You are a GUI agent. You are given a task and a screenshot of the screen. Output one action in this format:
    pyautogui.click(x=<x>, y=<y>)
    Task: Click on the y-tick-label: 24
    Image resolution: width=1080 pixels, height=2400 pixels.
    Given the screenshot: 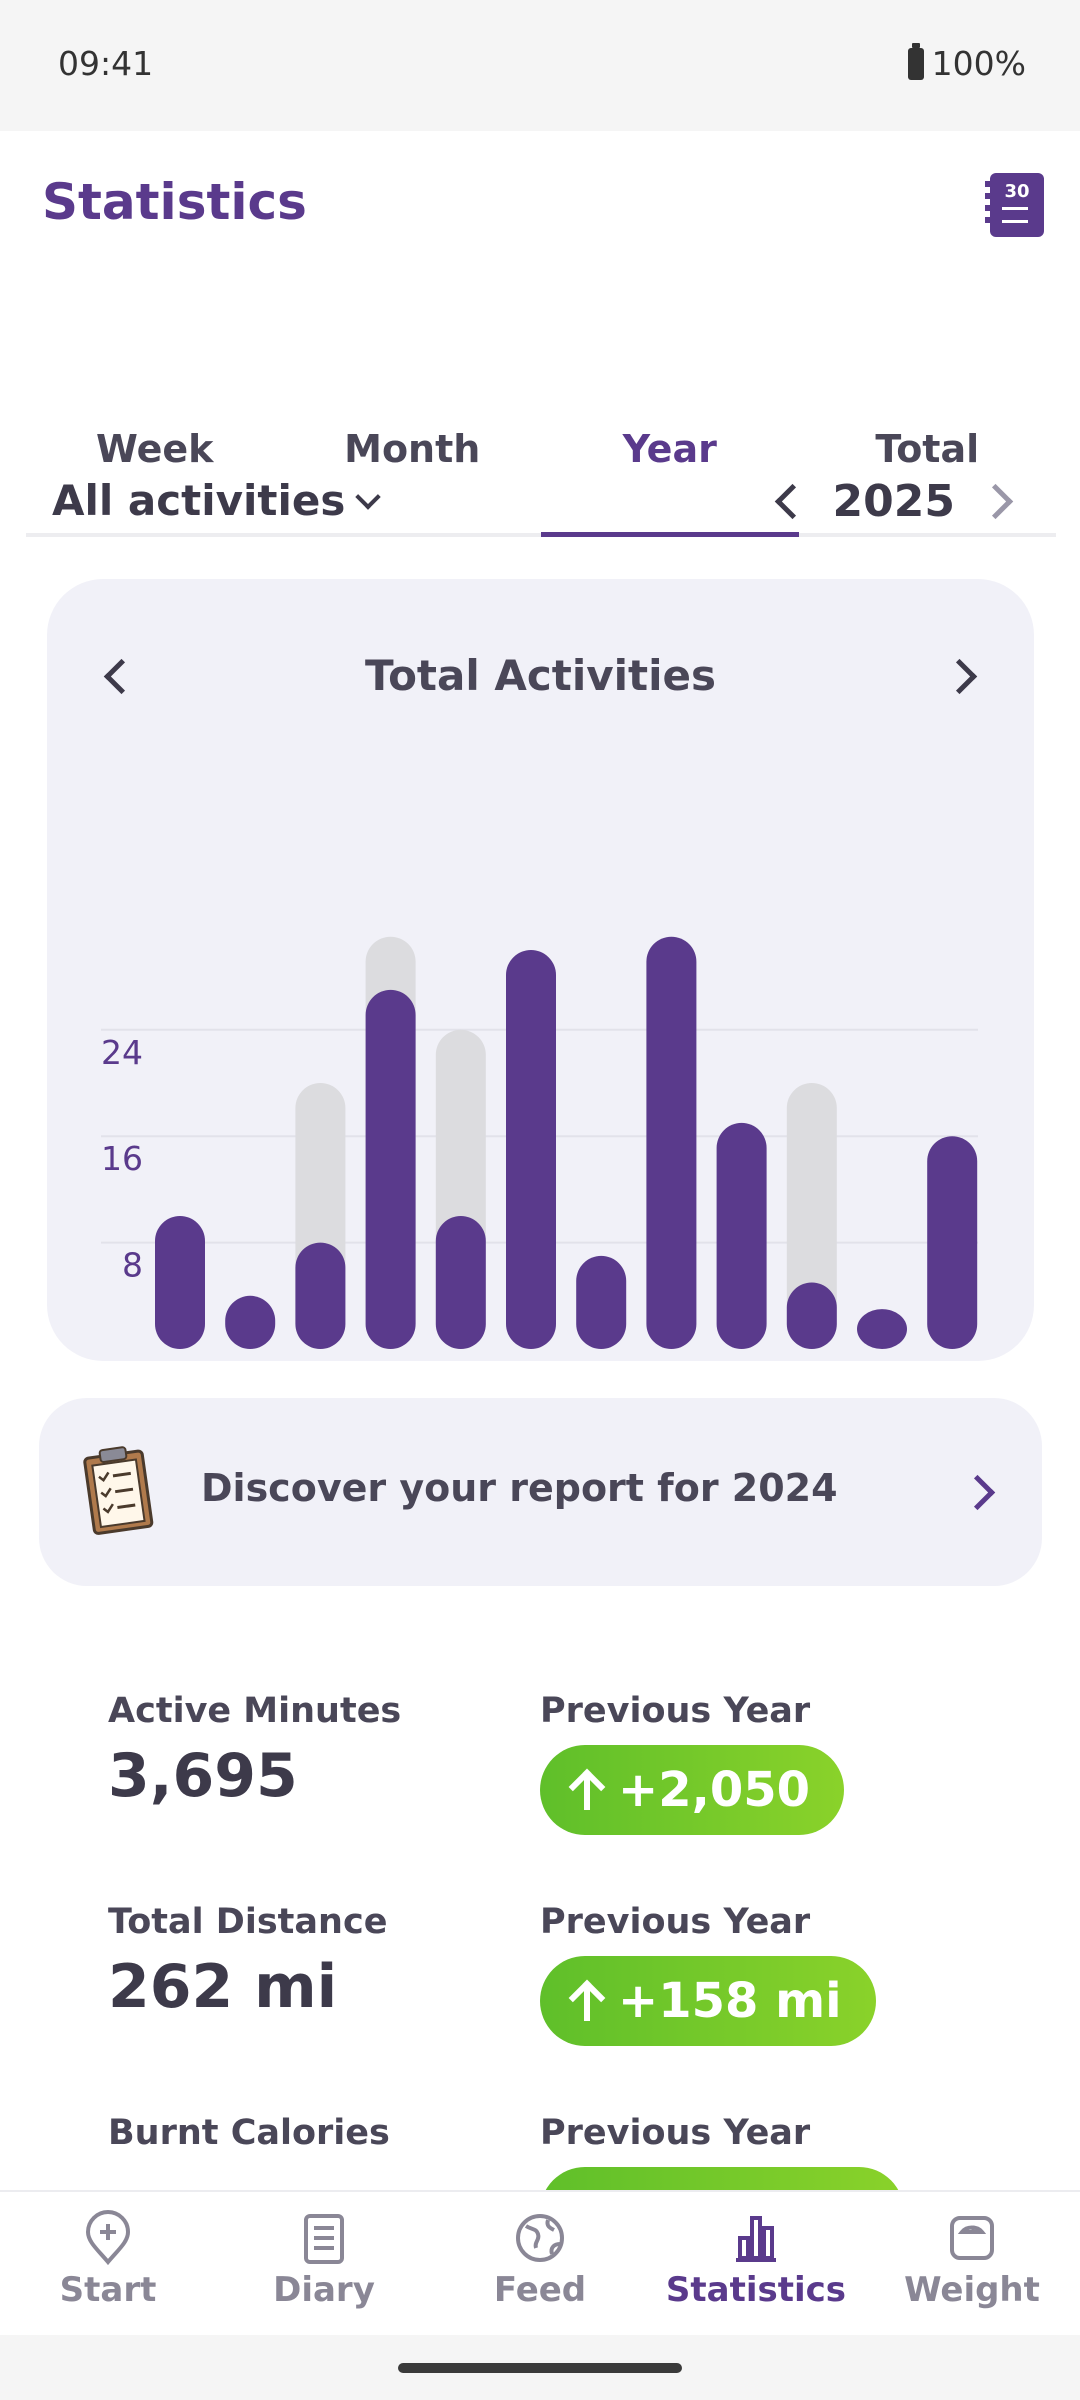 What is the action you would take?
    pyautogui.click(x=122, y=1052)
    